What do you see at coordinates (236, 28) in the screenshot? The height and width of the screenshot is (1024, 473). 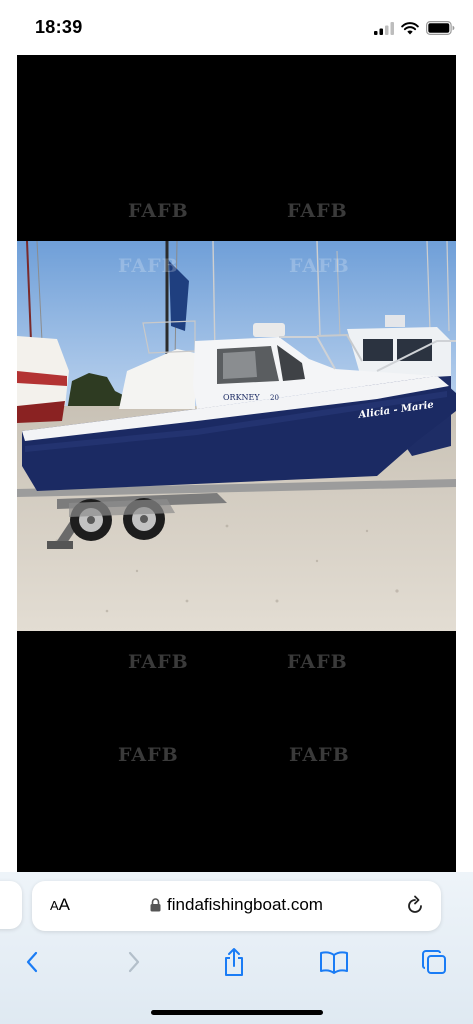 I see `status-bar: 18:39` at bounding box center [236, 28].